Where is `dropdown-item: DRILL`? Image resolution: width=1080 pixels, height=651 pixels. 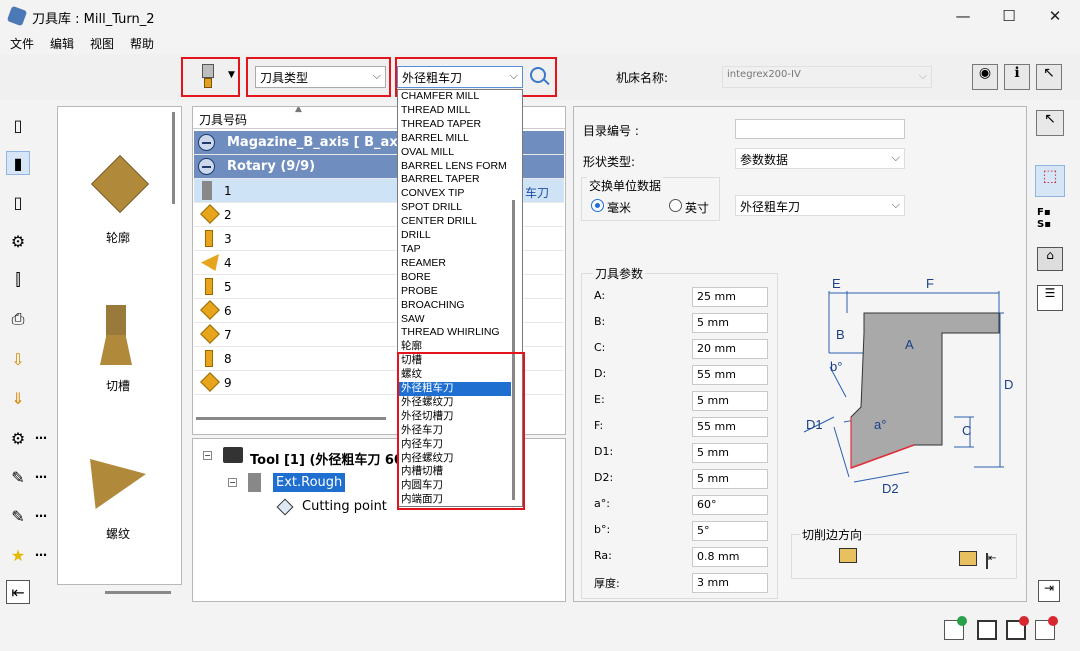
dropdown-item: DRILL is located at coordinates (454, 236).